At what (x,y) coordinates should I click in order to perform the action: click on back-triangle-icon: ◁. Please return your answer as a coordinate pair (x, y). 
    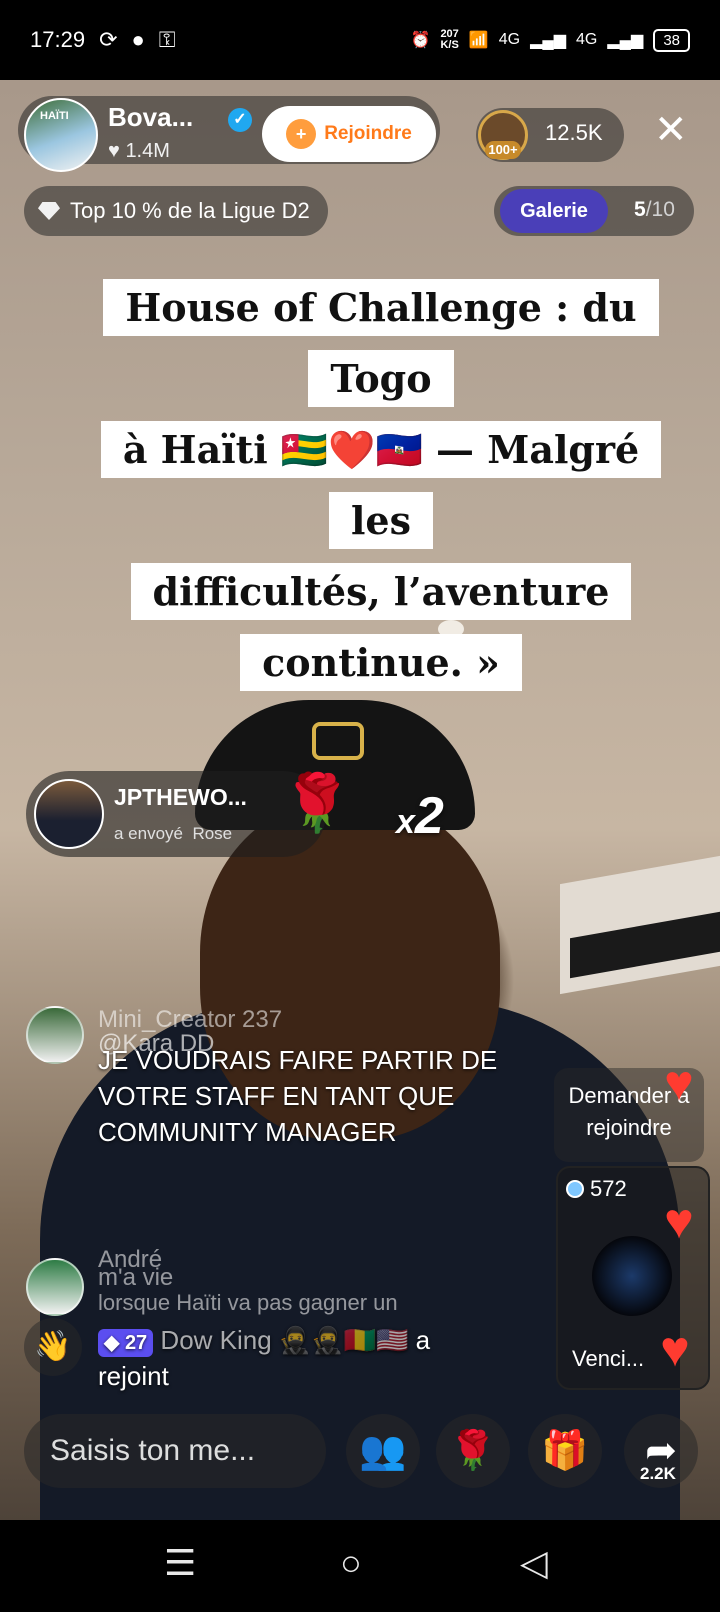
    Looking at the image, I should click on (534, 1563).